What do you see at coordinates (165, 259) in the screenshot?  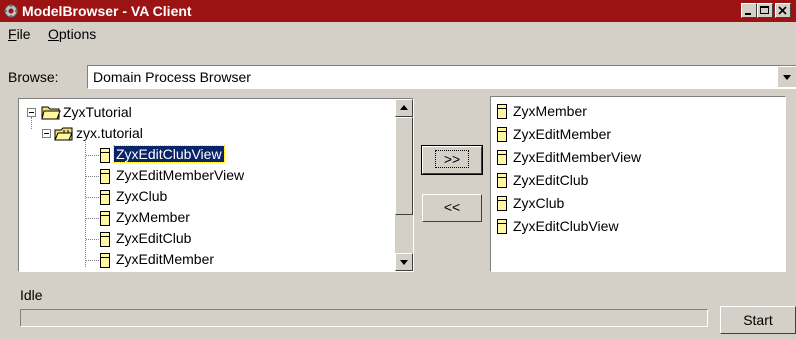 I see `tree-item-label: ZyxEditMember` at bounding box center [165, 259].